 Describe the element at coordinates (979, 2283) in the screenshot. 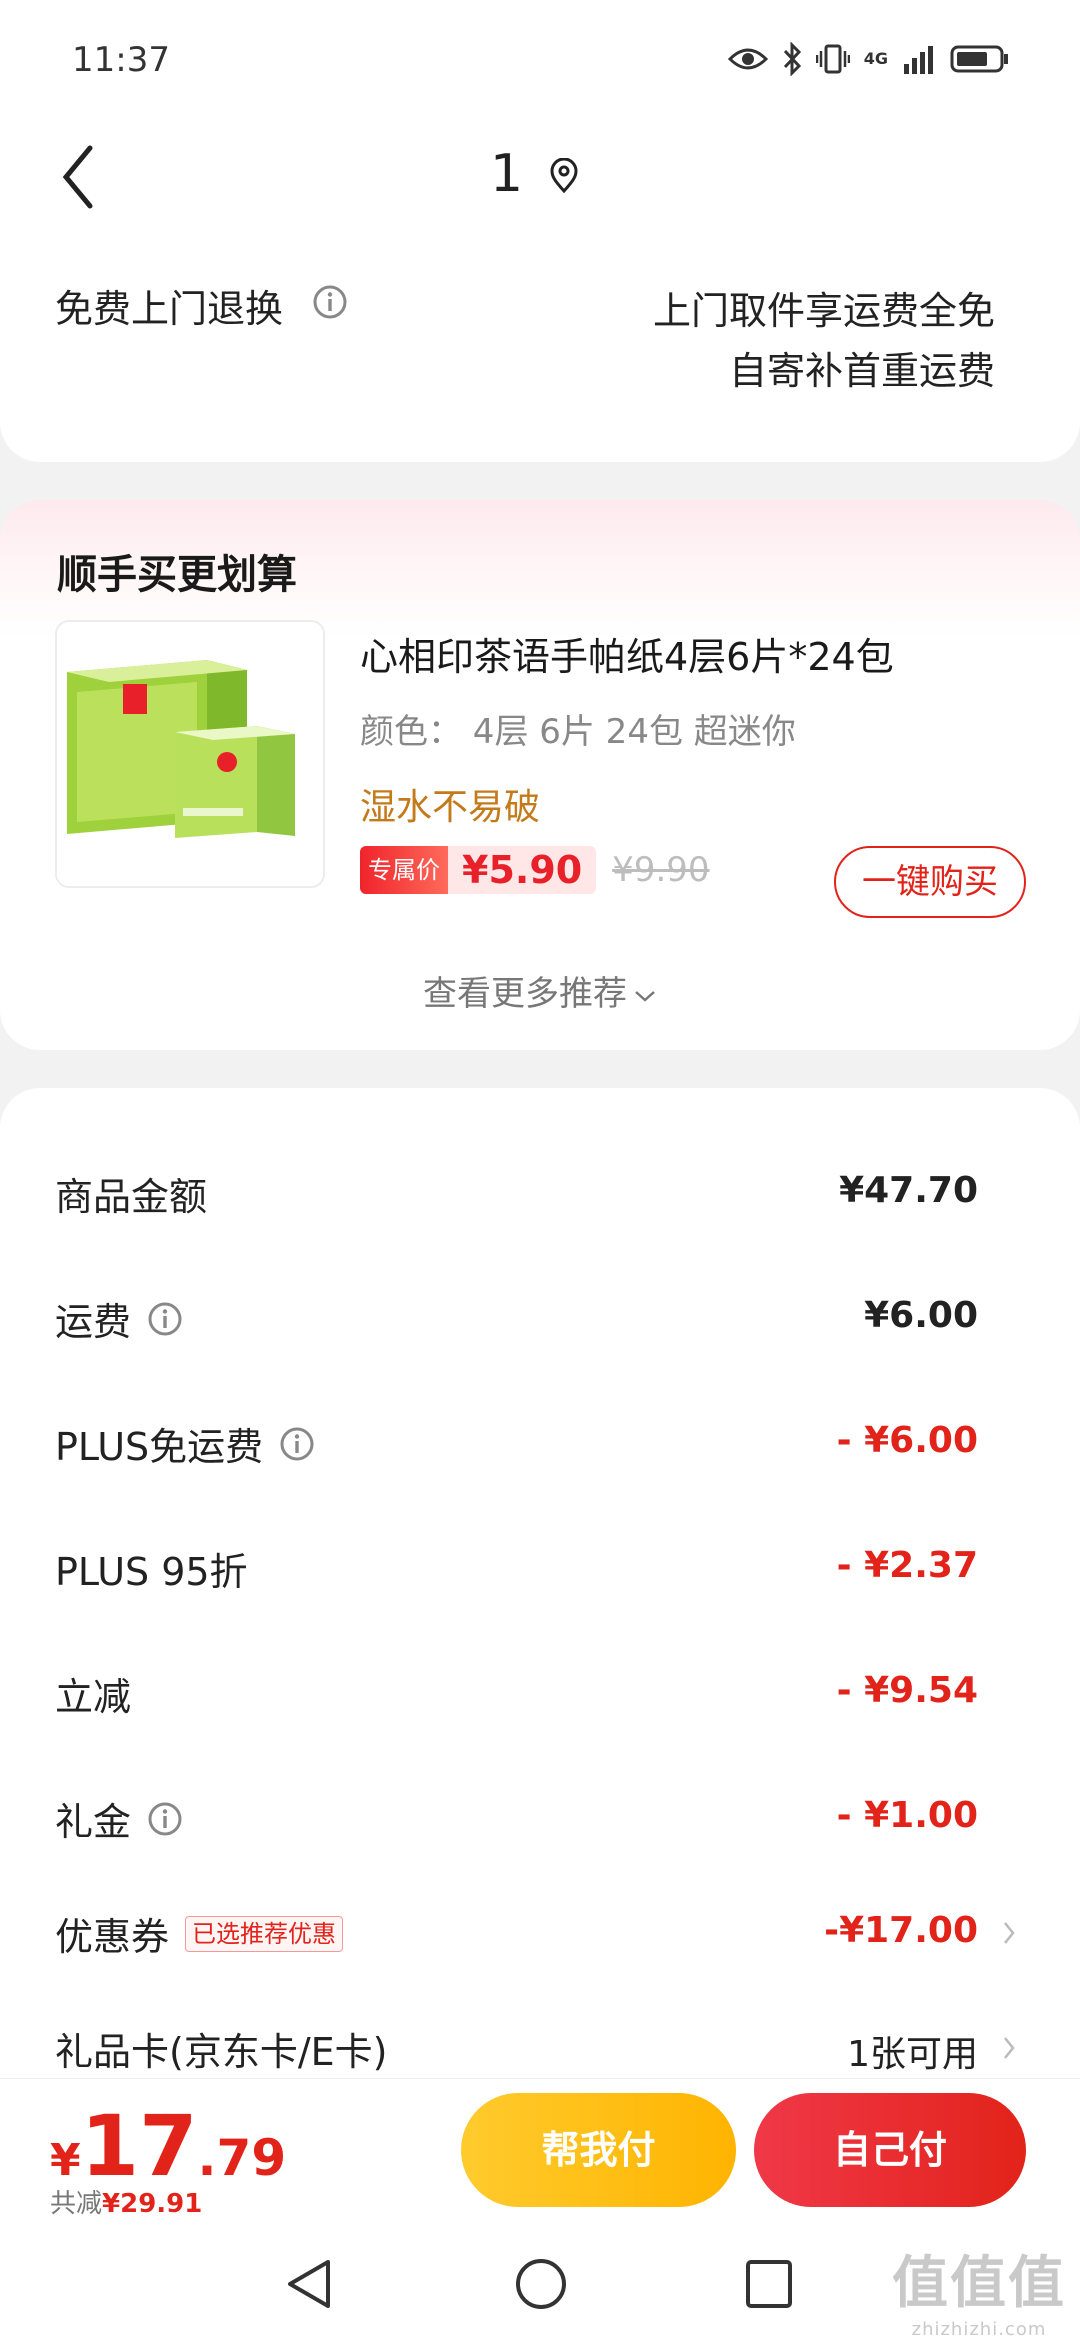

I see `watermark-logo: 值值值` at that location.